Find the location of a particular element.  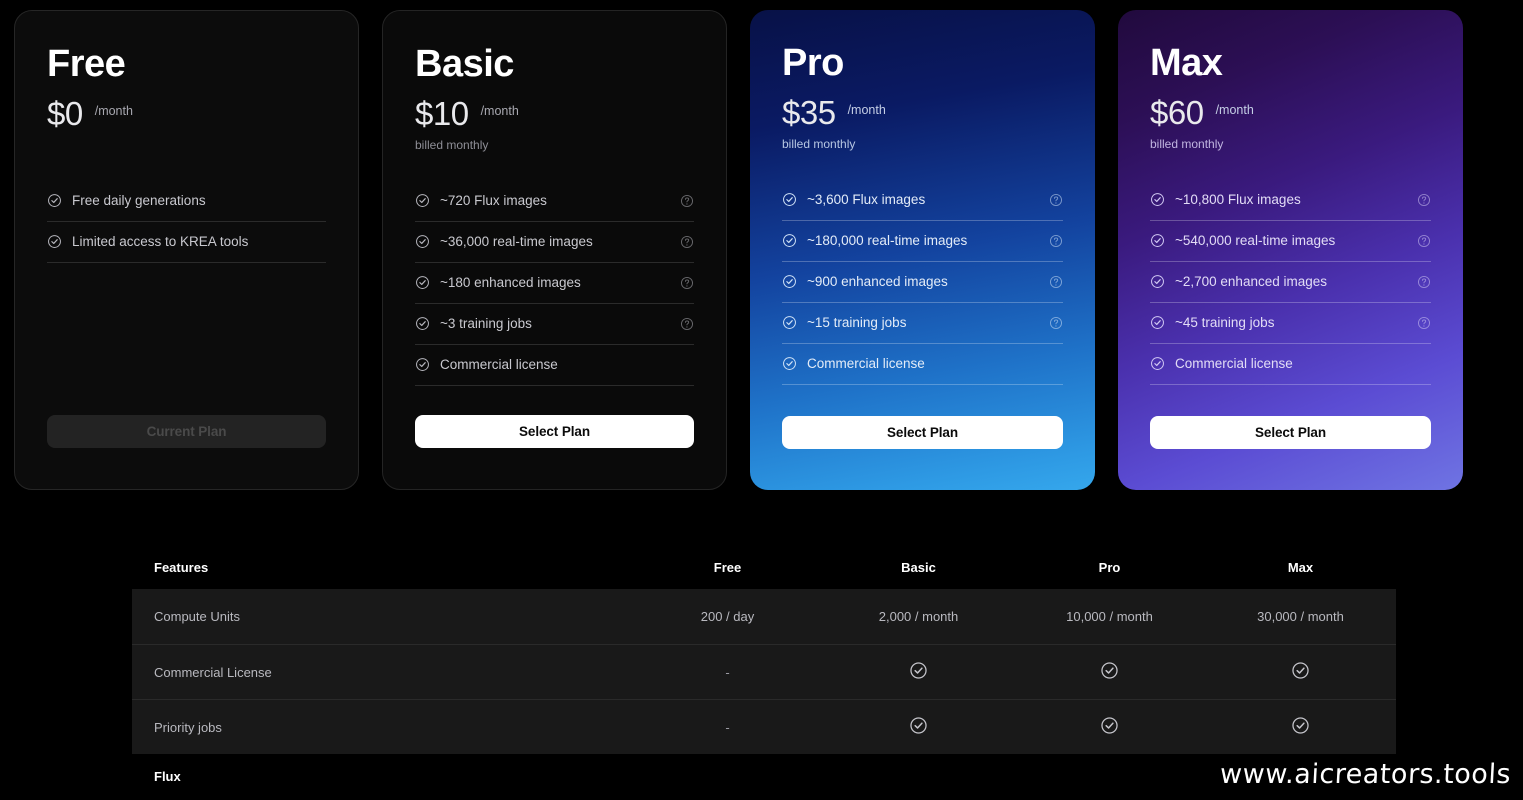

plan-feature-item: ~3 training jobs is located at coordinates (554, 324).